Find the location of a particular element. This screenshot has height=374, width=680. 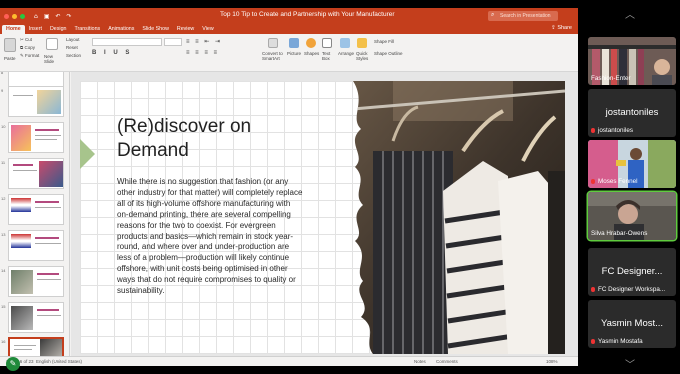

participant-tile-active-speaker: Silva Hrabar-Owens is located at coordinates (632, 216).